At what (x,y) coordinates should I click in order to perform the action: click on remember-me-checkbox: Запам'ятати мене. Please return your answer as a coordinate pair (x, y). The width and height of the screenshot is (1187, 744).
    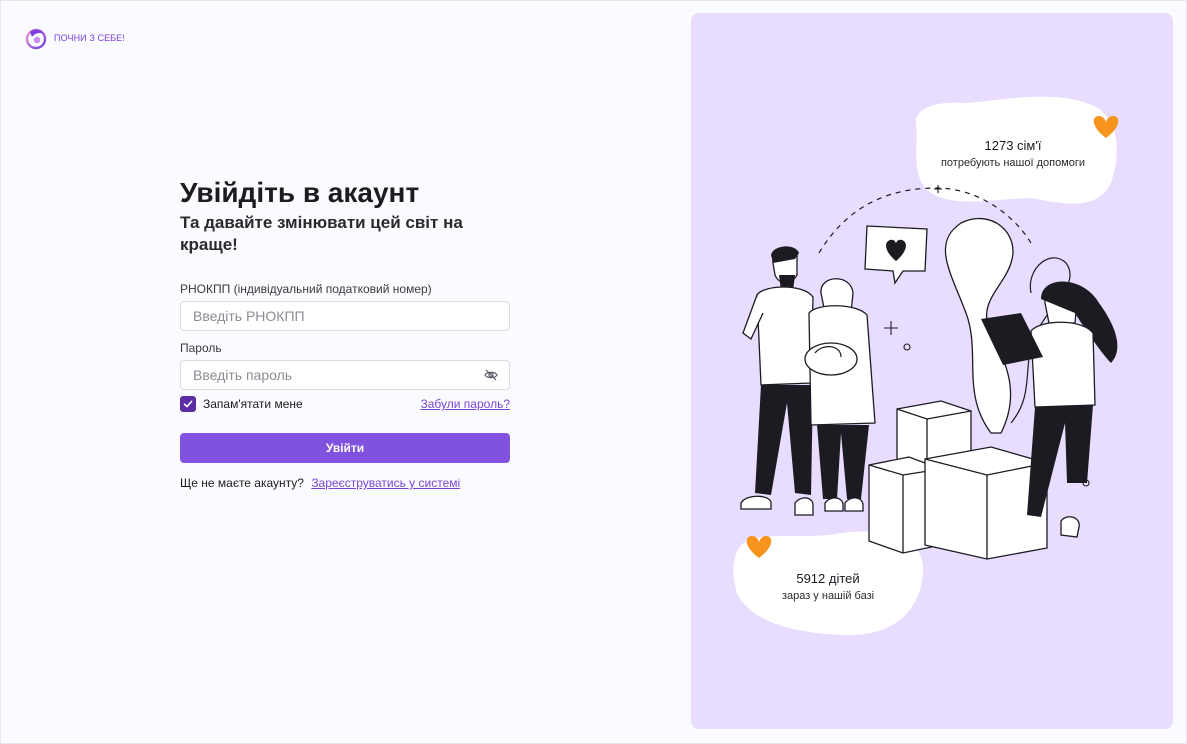
    Looking at the image, I should click on (241, 404).